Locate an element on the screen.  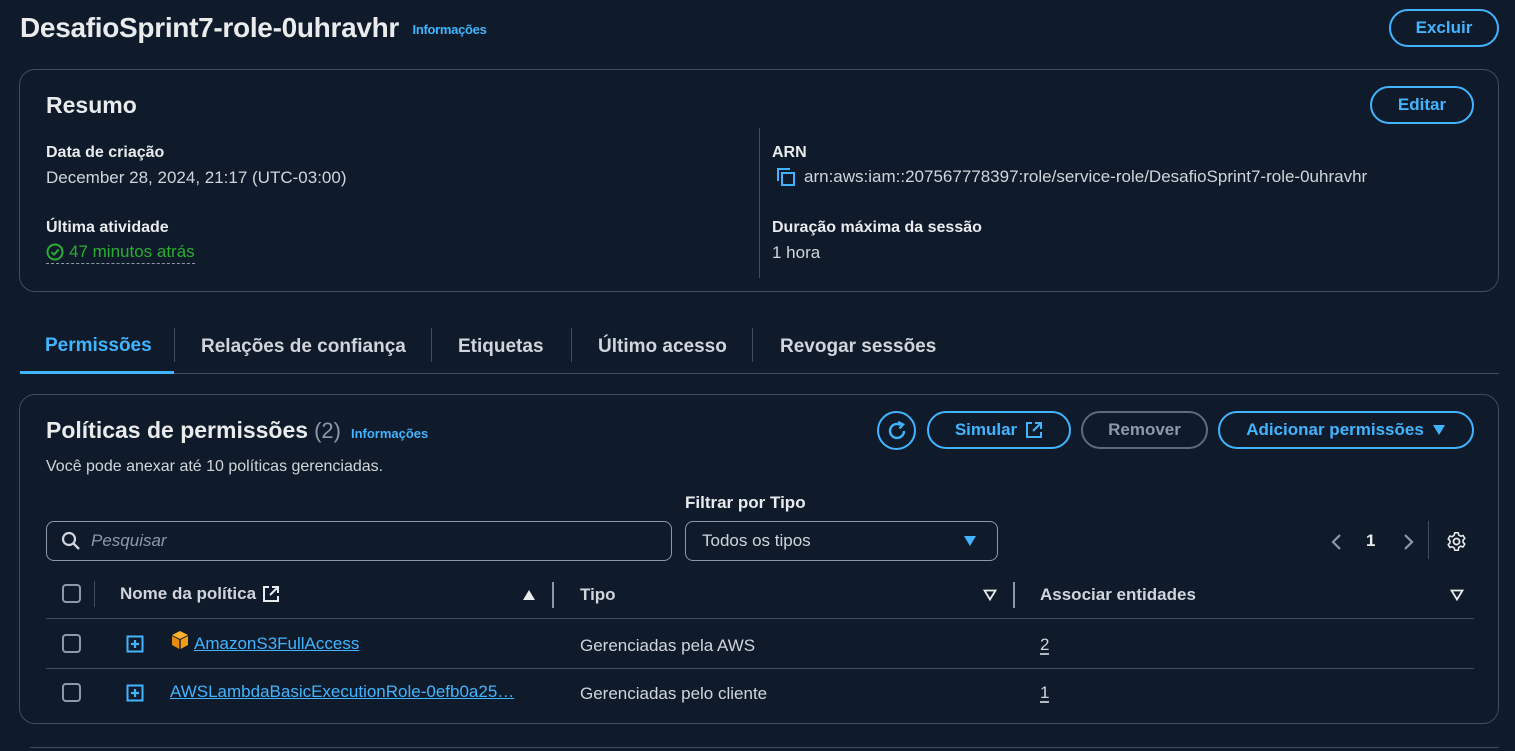
copy-icon is located at coordinates (786, 177).